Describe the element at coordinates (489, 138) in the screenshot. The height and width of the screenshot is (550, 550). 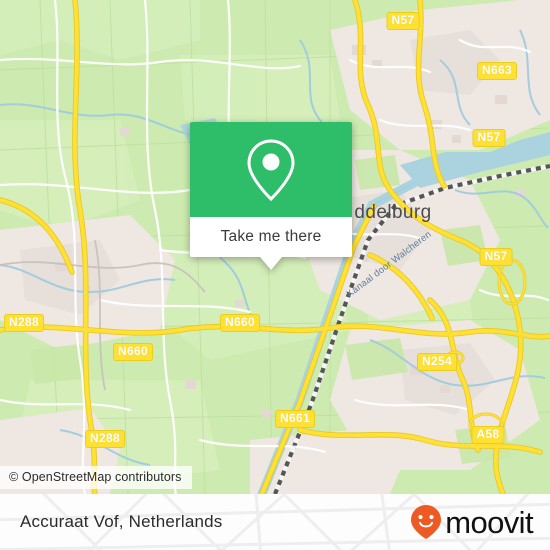
I see `road-shield-n57-east: N57` at that location.